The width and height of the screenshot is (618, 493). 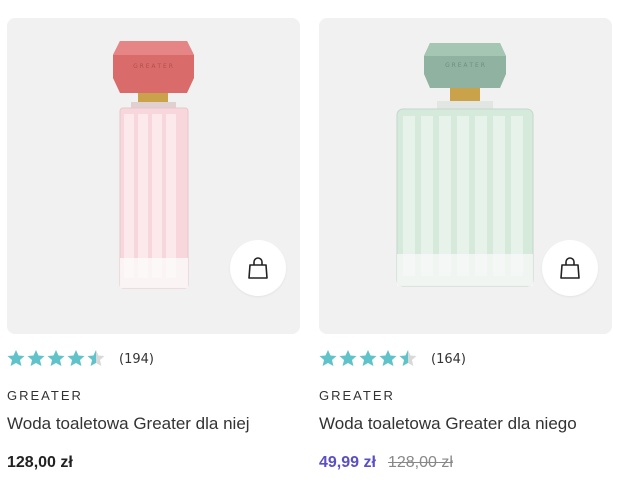 I want to click on rating: (164), so click(x=392, y=359).